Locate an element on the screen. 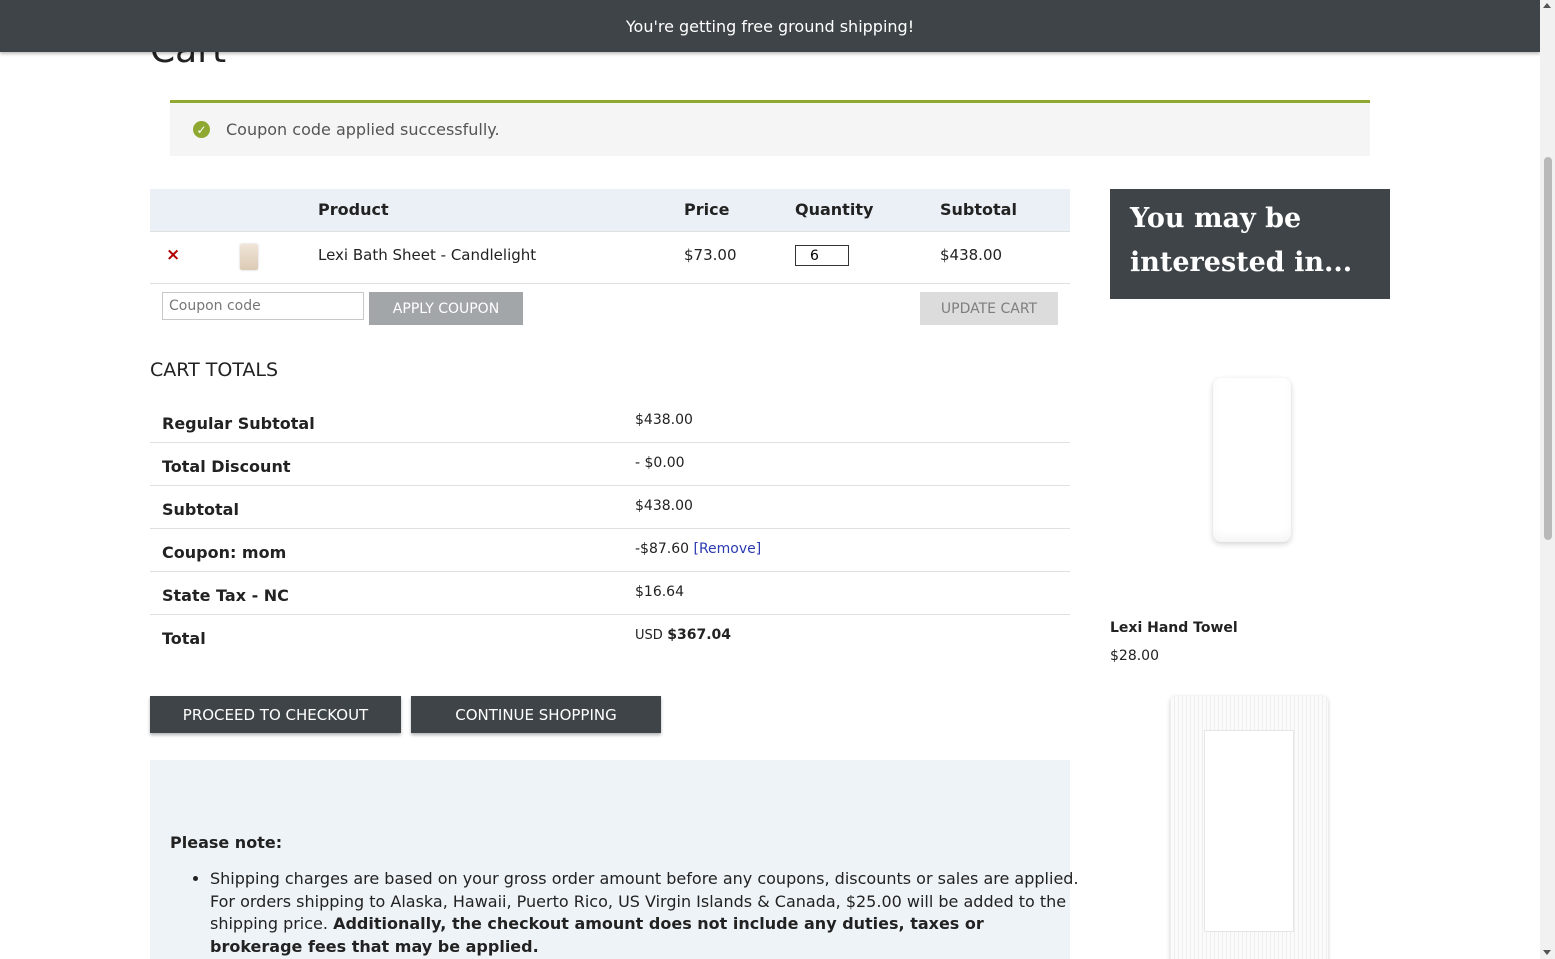 The image size is (1555, 959). totals-row: Total USD $367.04 is located at coordinates (610, 636).